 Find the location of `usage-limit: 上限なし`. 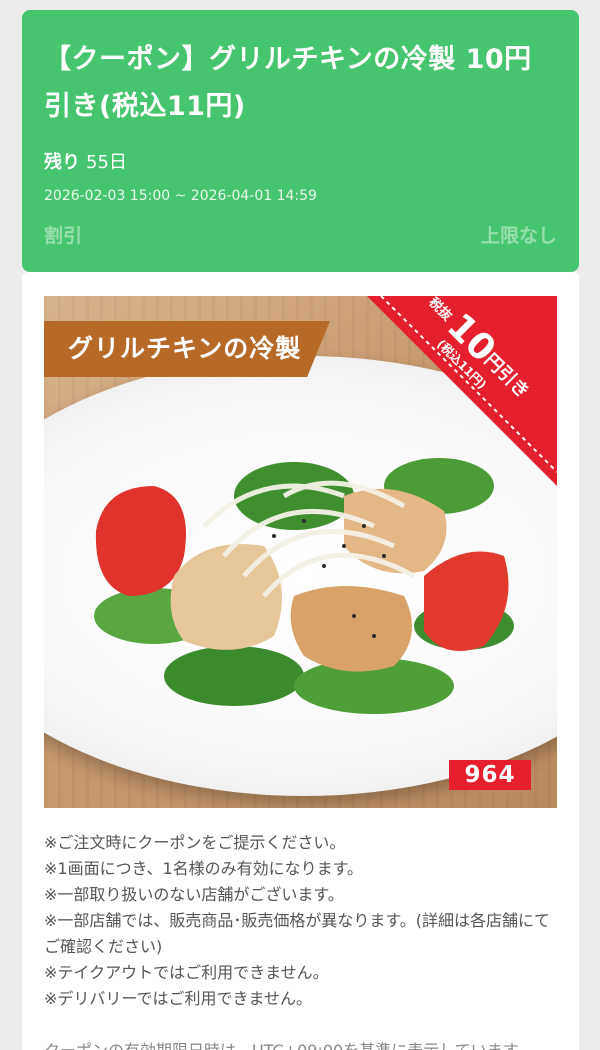

usage-limit: 上限なし is located at coordinates (518, 236).